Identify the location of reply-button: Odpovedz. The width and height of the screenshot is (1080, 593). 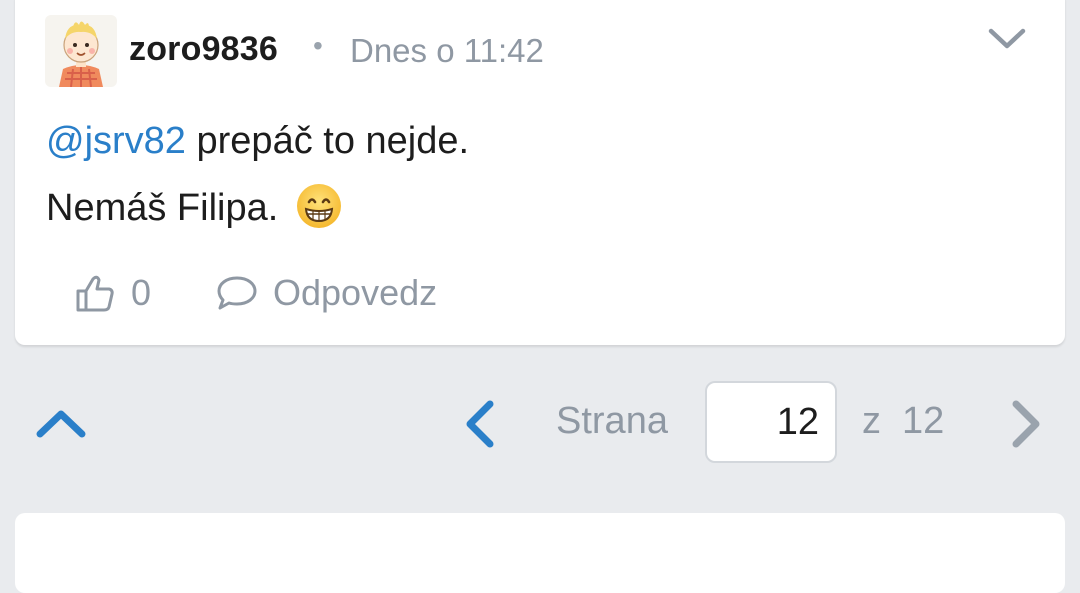
(326, 293).